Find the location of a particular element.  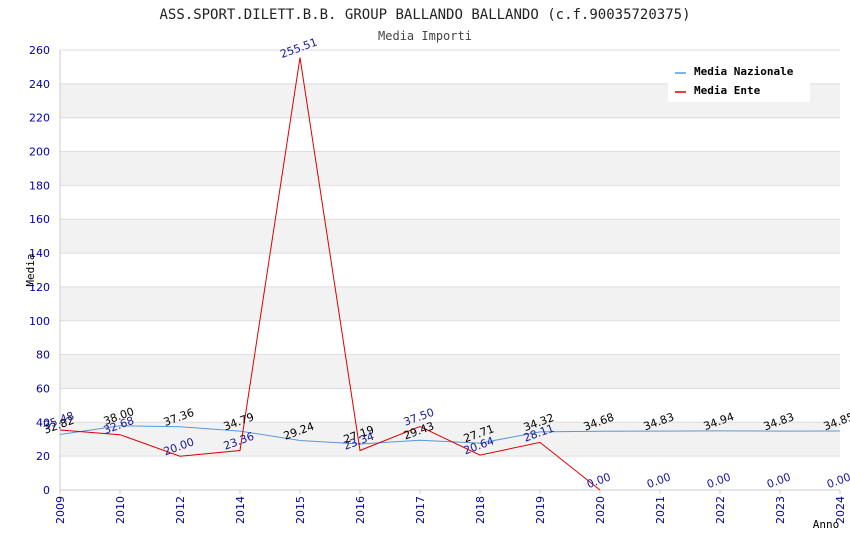

y-tick-label: 200 is located at coordinates (39, 152).